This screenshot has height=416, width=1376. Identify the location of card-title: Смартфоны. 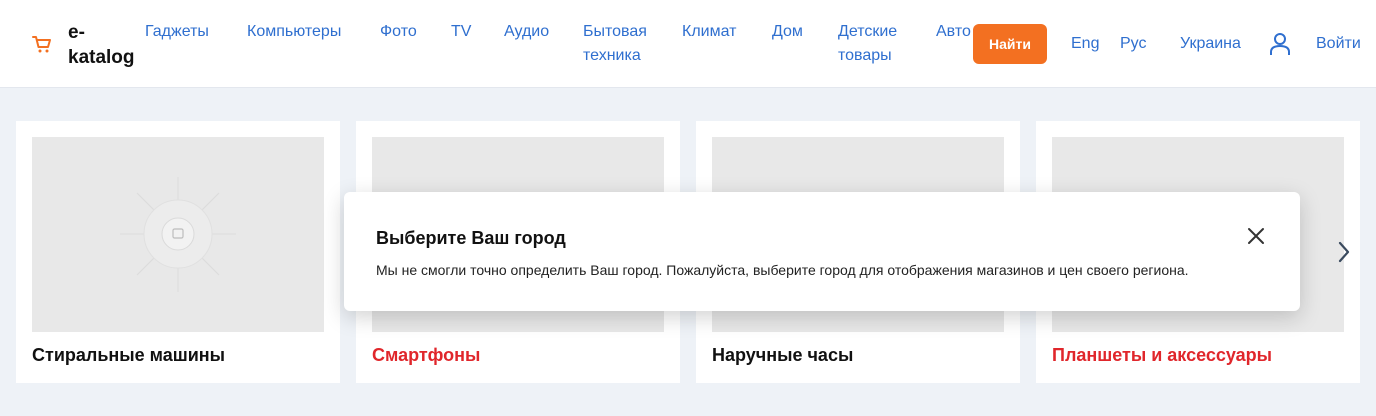
(426, 355).